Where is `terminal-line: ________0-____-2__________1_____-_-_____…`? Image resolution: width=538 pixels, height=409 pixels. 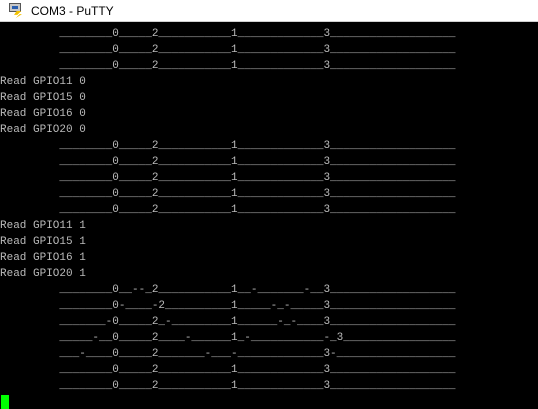 terminal-line: ________0-____-2__________1_____-_-_____… is located at coordinates (228, 306).